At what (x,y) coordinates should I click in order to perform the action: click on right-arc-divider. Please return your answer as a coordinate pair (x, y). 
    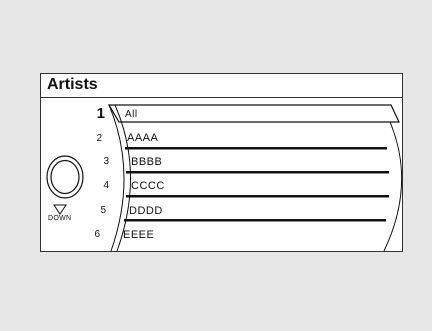
    Looking at the image, I should click on (392, 186).